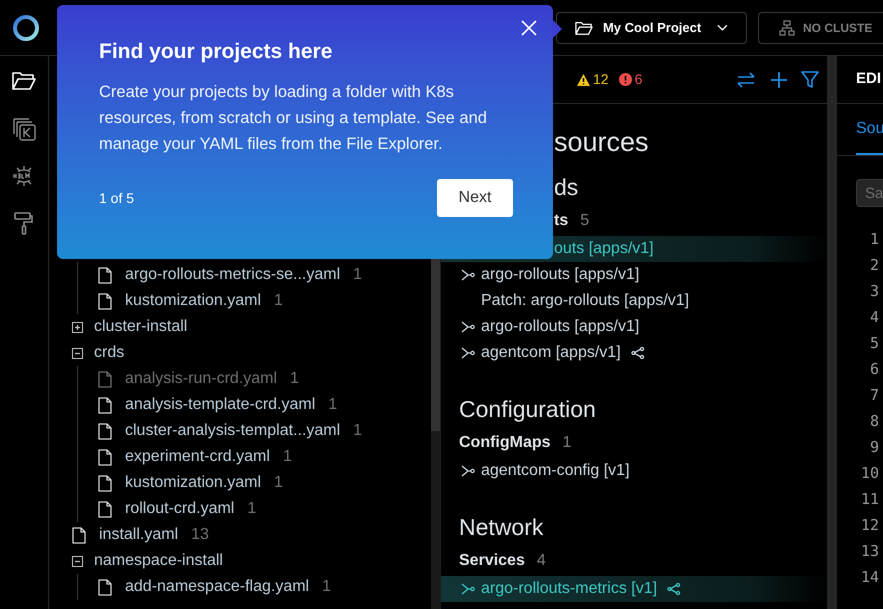  Describe the element at coordinates (293, 118) in the screenshot. I see `popover-description: Create your projects by loading a folder with K8s resources, from scratch or using a template. See and manage your YAML files from the File Explorer.` at that location.